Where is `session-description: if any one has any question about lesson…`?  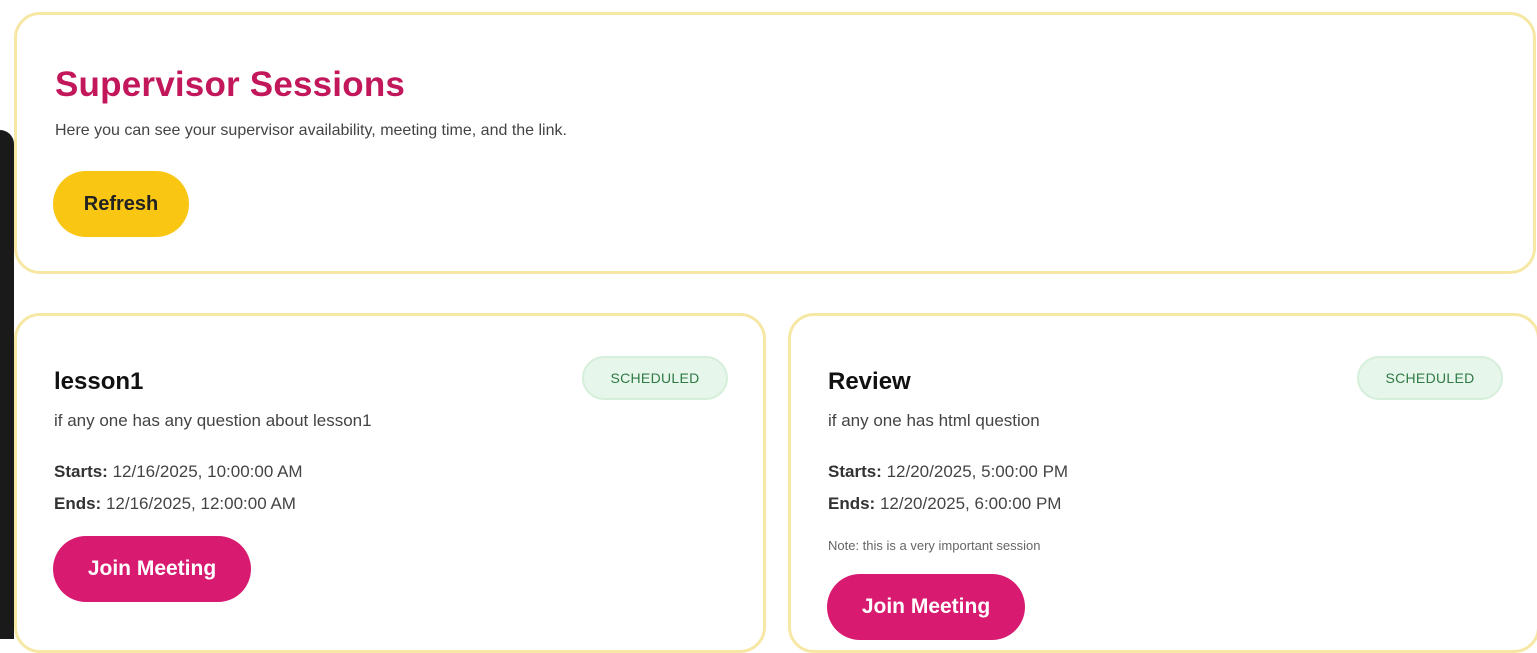 session-description: if any one has any question about lesson… is located at coordinates (213, 420).